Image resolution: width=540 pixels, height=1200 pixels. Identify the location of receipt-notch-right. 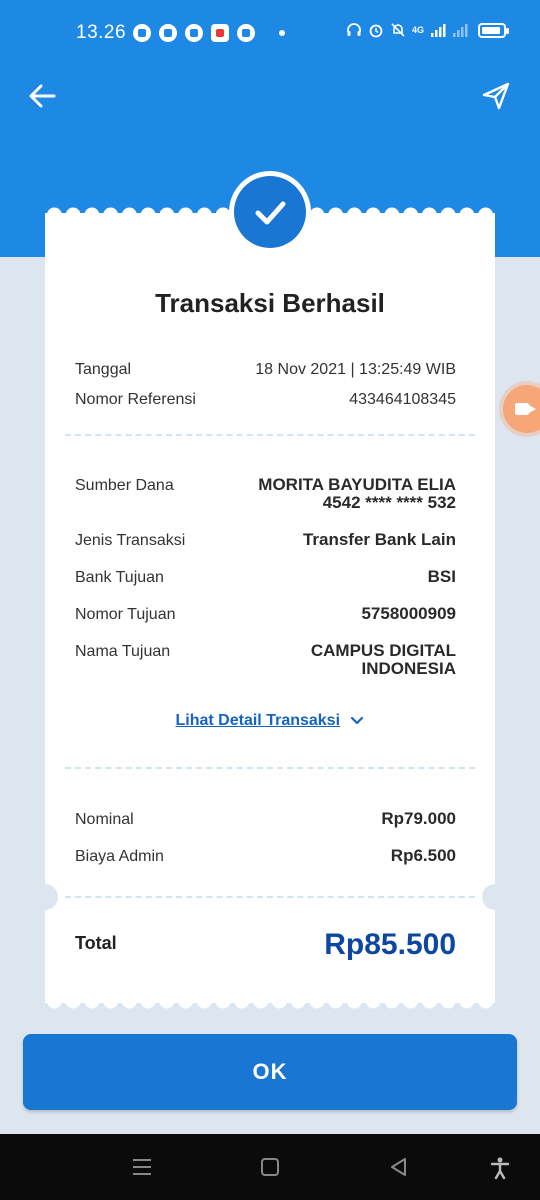
(495, 897).